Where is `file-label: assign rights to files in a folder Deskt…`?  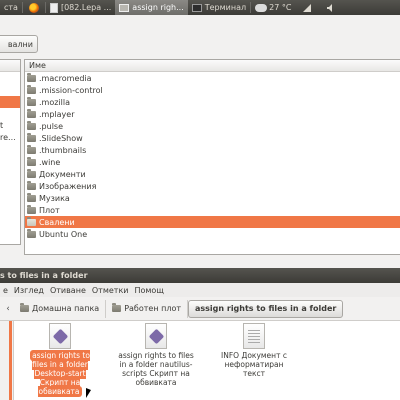 file-label: assign rights to files in a folder Deskt… is located at coordinates (60, 373).